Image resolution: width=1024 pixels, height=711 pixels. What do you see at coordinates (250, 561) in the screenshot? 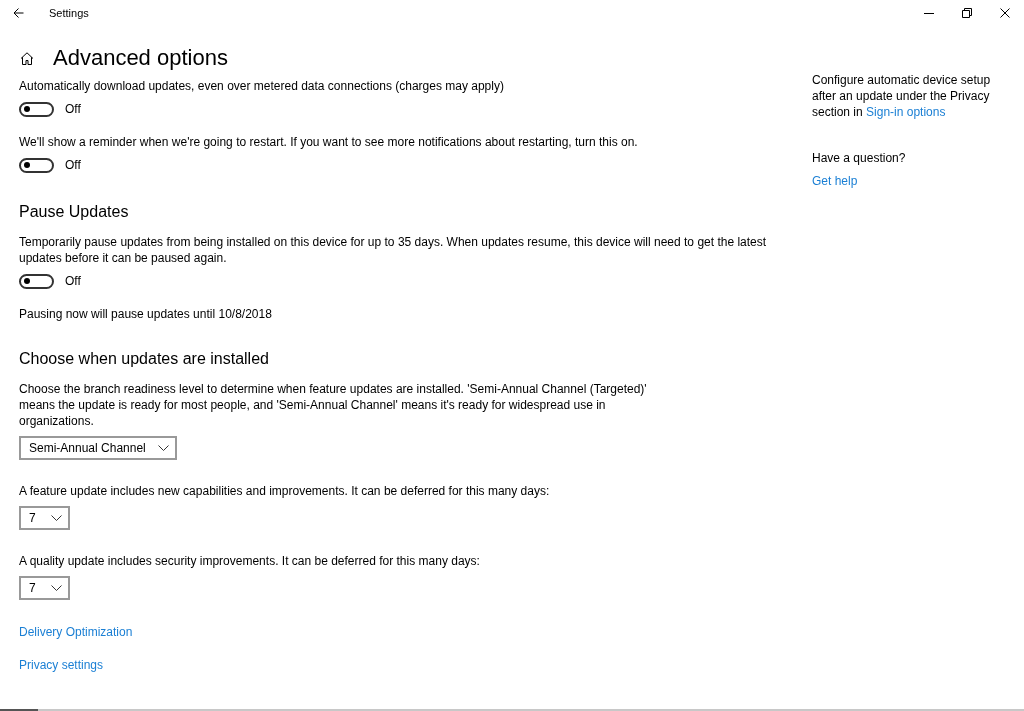
I see `setting-description: A quality update includes security improvements. It can be deferred for this many days:` at bounding box center [250, 561].